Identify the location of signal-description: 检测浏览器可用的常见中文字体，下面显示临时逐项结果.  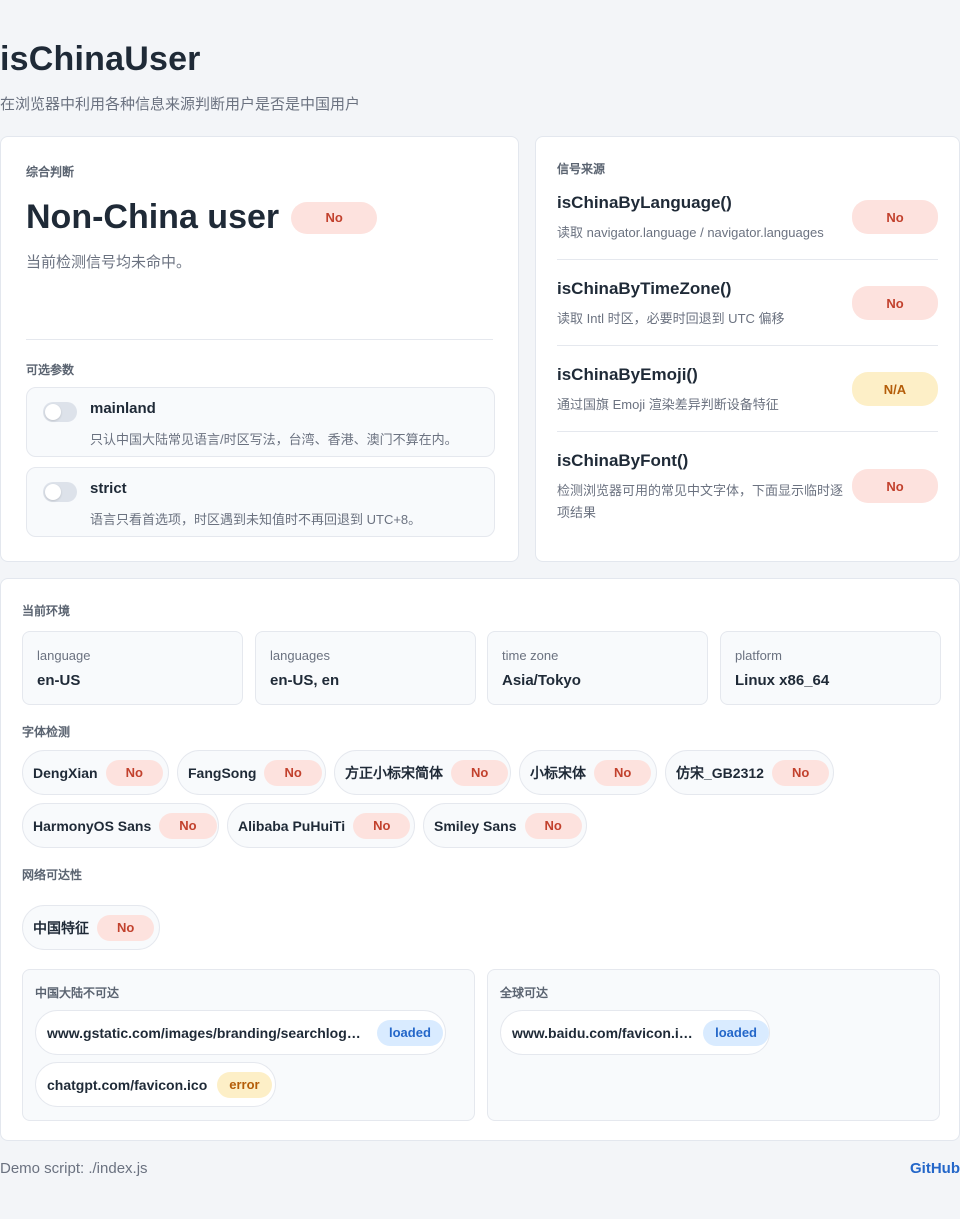
(700, 501).